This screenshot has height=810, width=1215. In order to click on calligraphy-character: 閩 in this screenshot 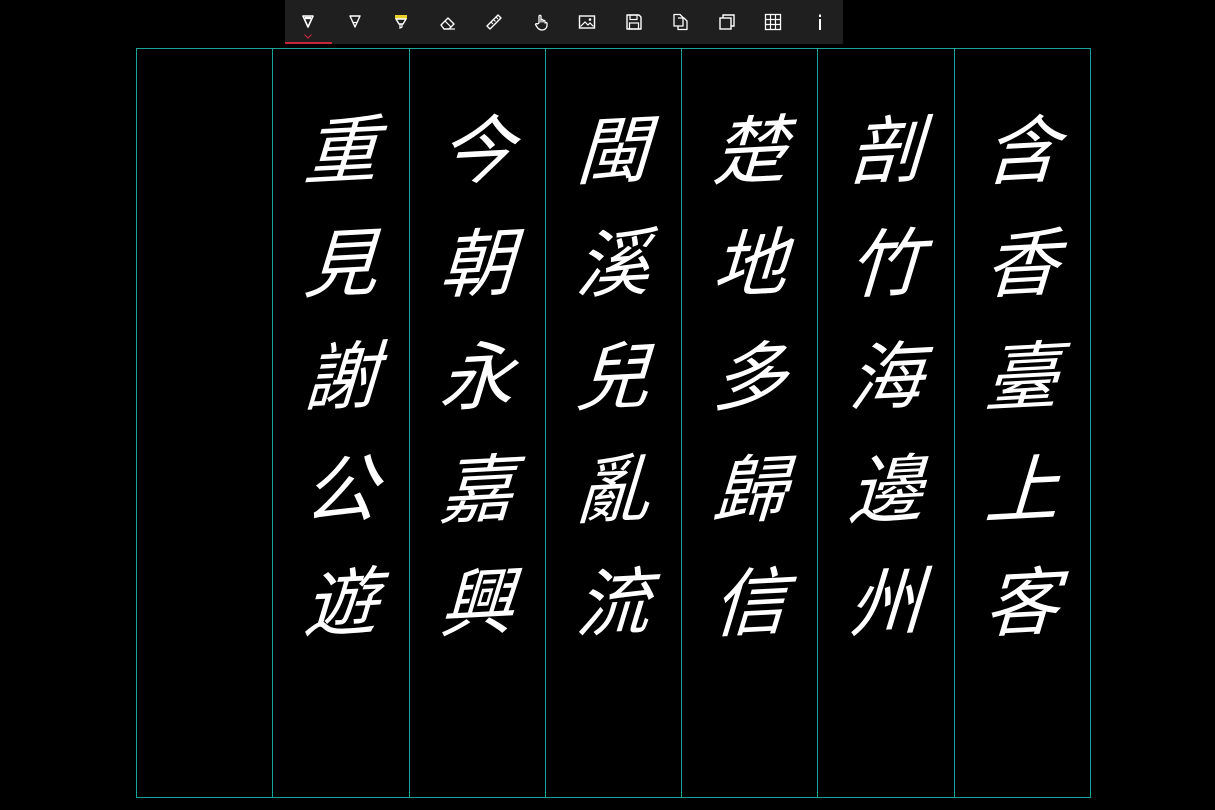, I will do `click(613, 152)`.